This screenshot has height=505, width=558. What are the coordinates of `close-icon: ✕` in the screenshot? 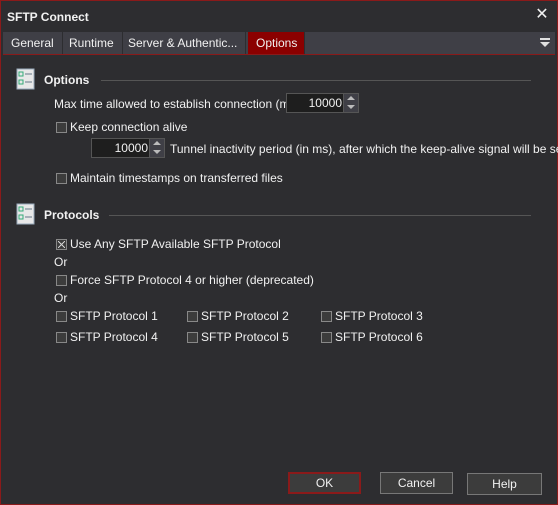 It's located at (542, 15).